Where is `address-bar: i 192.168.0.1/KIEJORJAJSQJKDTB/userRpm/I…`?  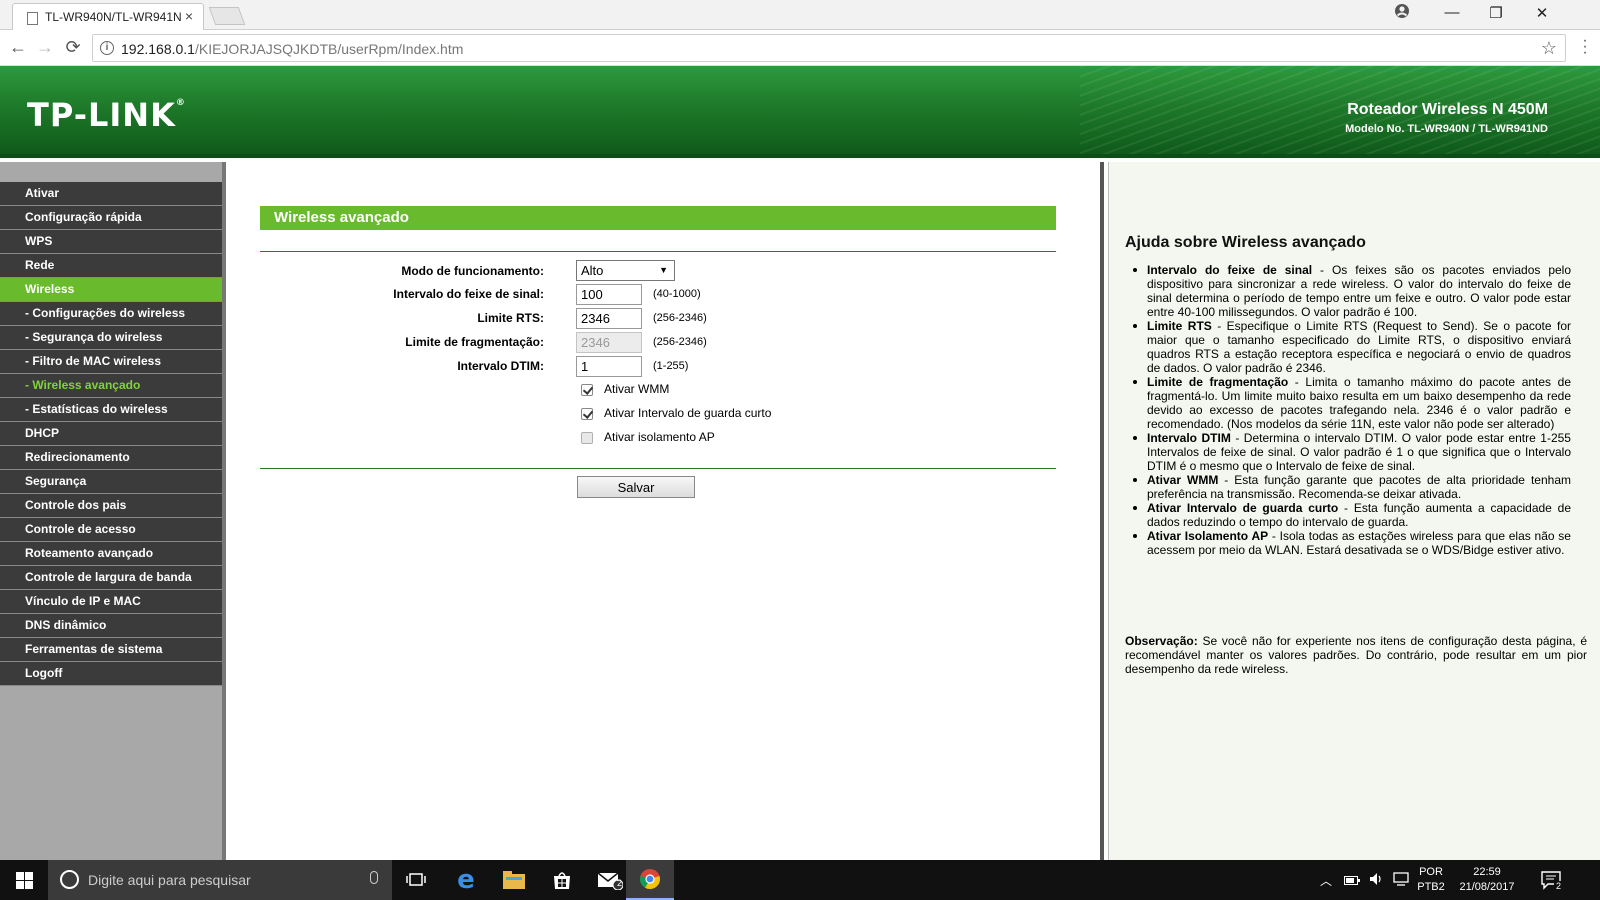 address-bar: i 192.168.0.1/KIEJORJAJSQJKDTB/userRpm/I… is located at coordinates (829, 48).